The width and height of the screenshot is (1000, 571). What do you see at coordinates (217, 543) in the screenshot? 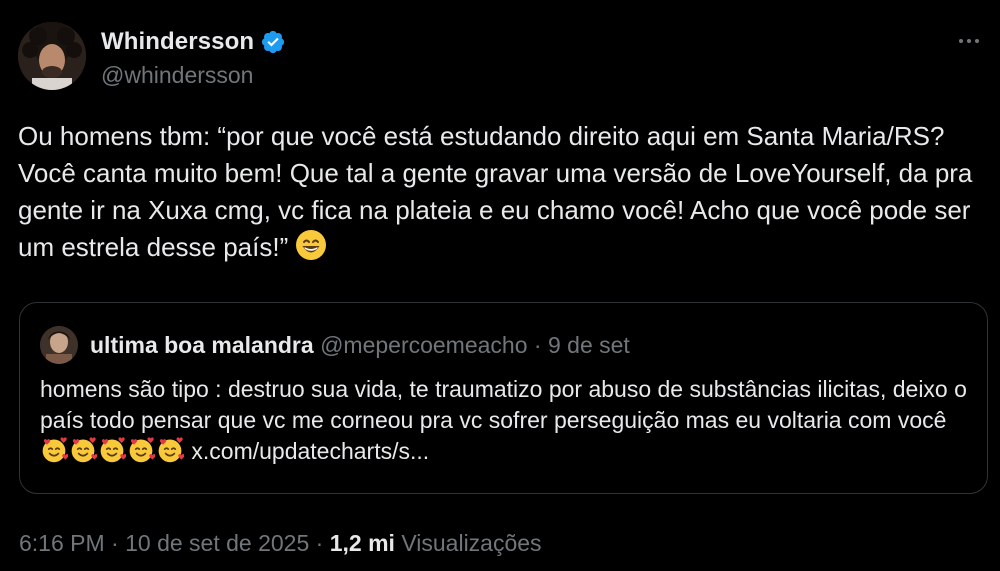
I see `tweet-date: 10 de set de 2025` at bounding box center [217, 543].